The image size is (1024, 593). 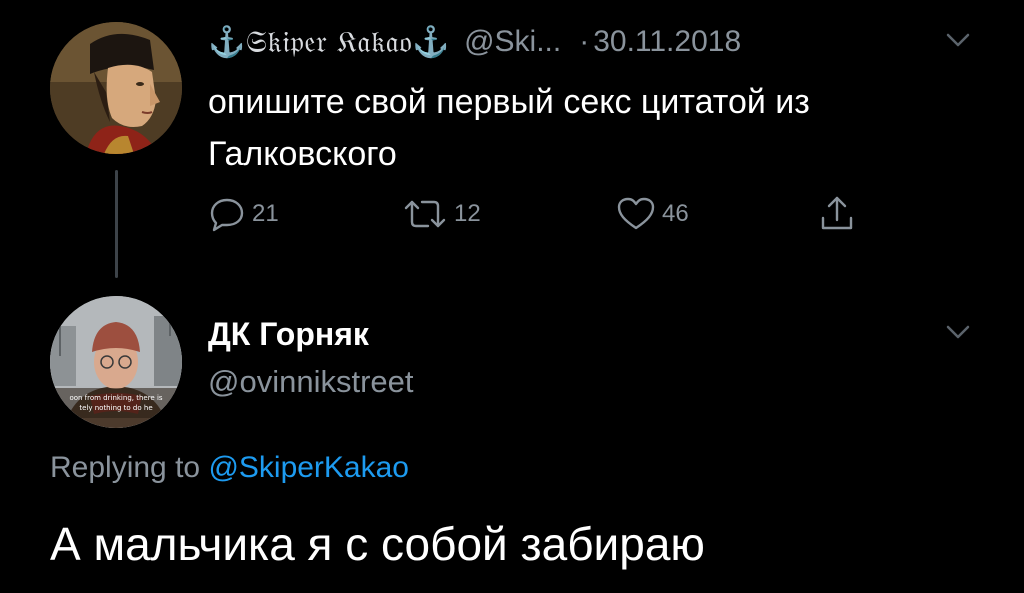 I want to click on tweet-header: ⚓𝔖𝔨𝔦𝔭𝔢𝔯 𝔎𝔞𝔨𝔞𝔬⚓ @Ski... · 30.11.2018, so click(x=474, y=42).